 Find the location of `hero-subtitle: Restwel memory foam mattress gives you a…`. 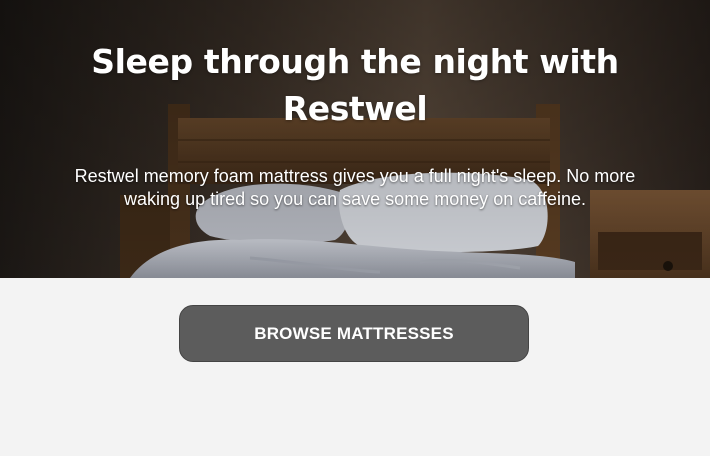

hero-subtitle: Restwel memory foam mattress gives you a… is located at coordinates (355, 187).